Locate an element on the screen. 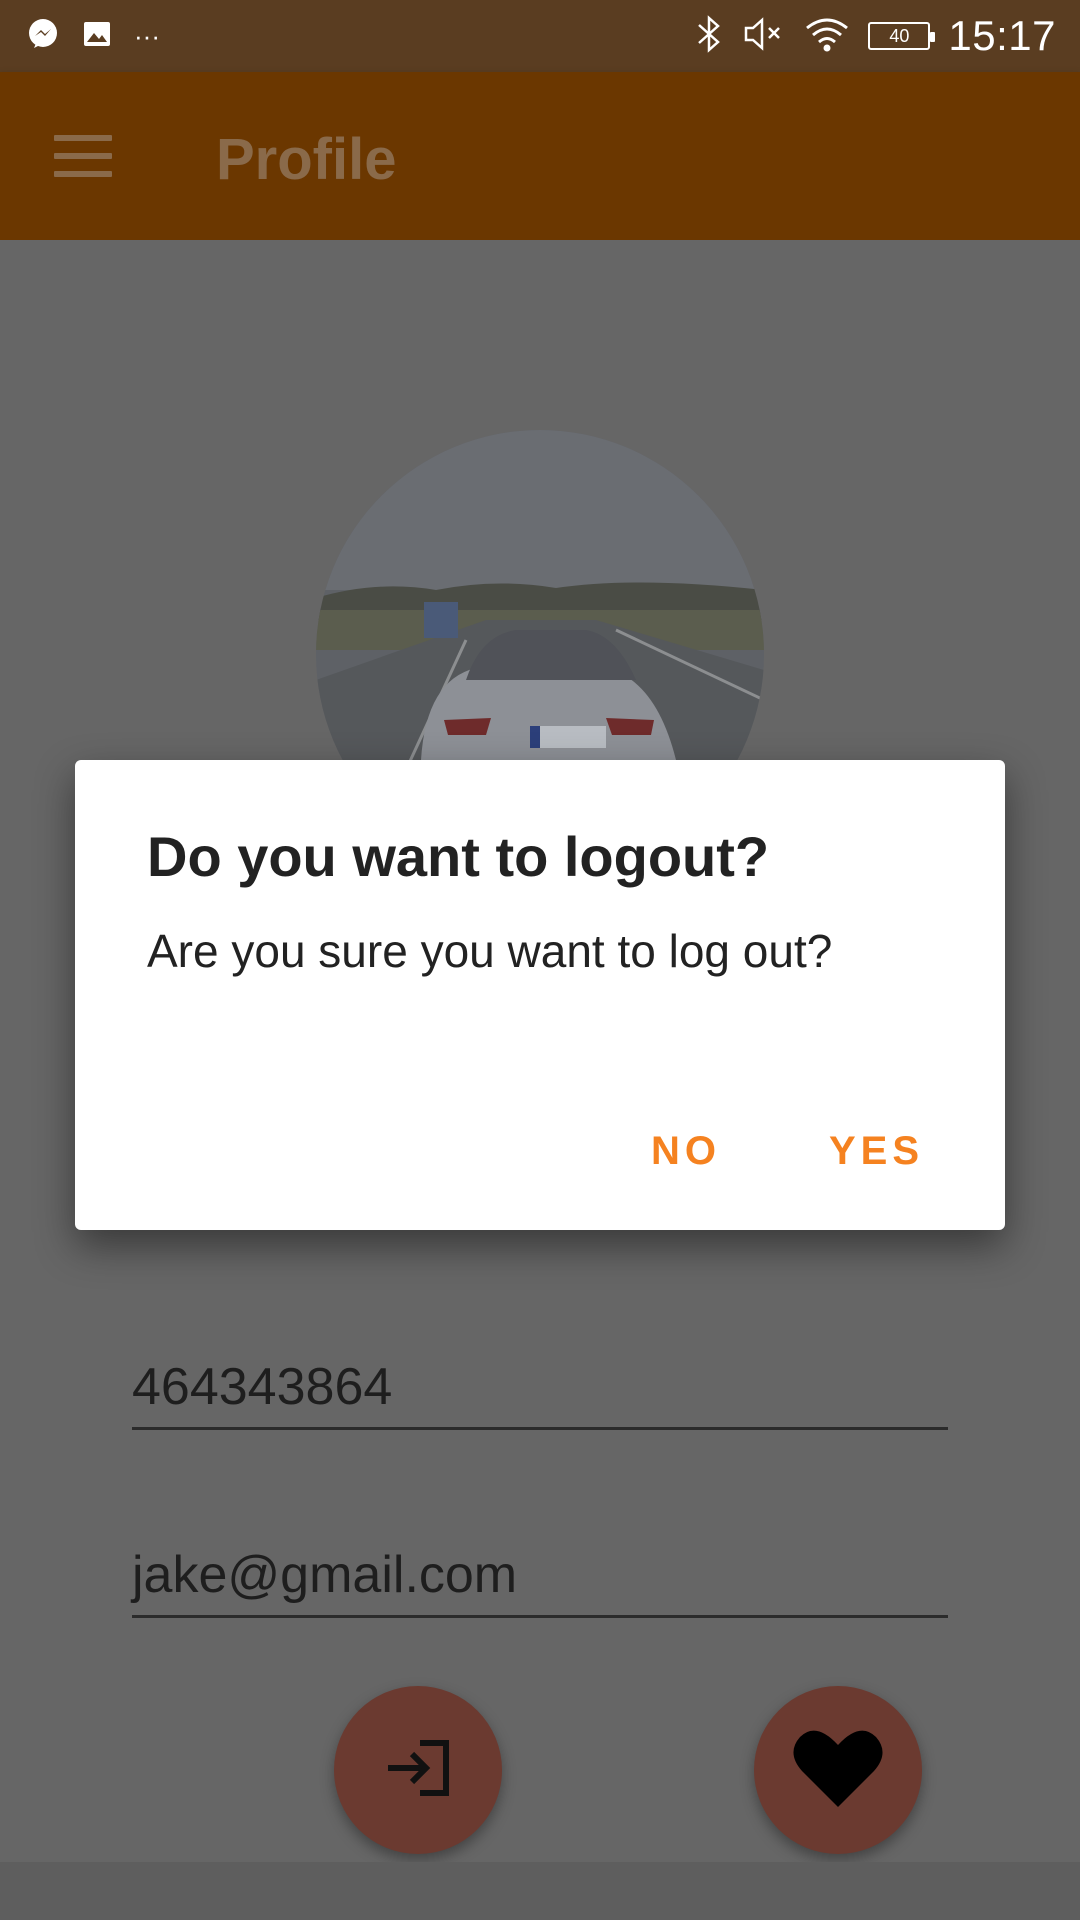  battery-icon: 40 is located at coordinates (902, 36).